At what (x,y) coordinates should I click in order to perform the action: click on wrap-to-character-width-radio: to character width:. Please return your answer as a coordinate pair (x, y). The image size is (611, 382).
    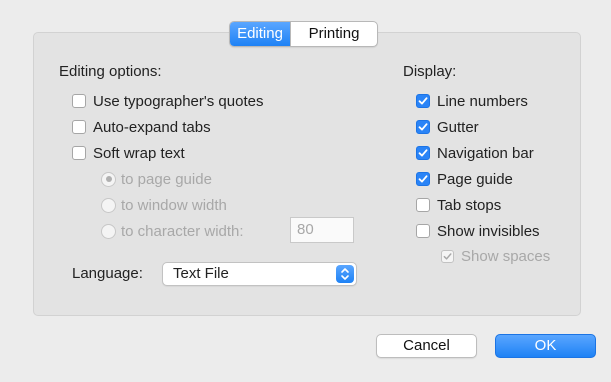
    Looking at the image, I should click on (172, 231).